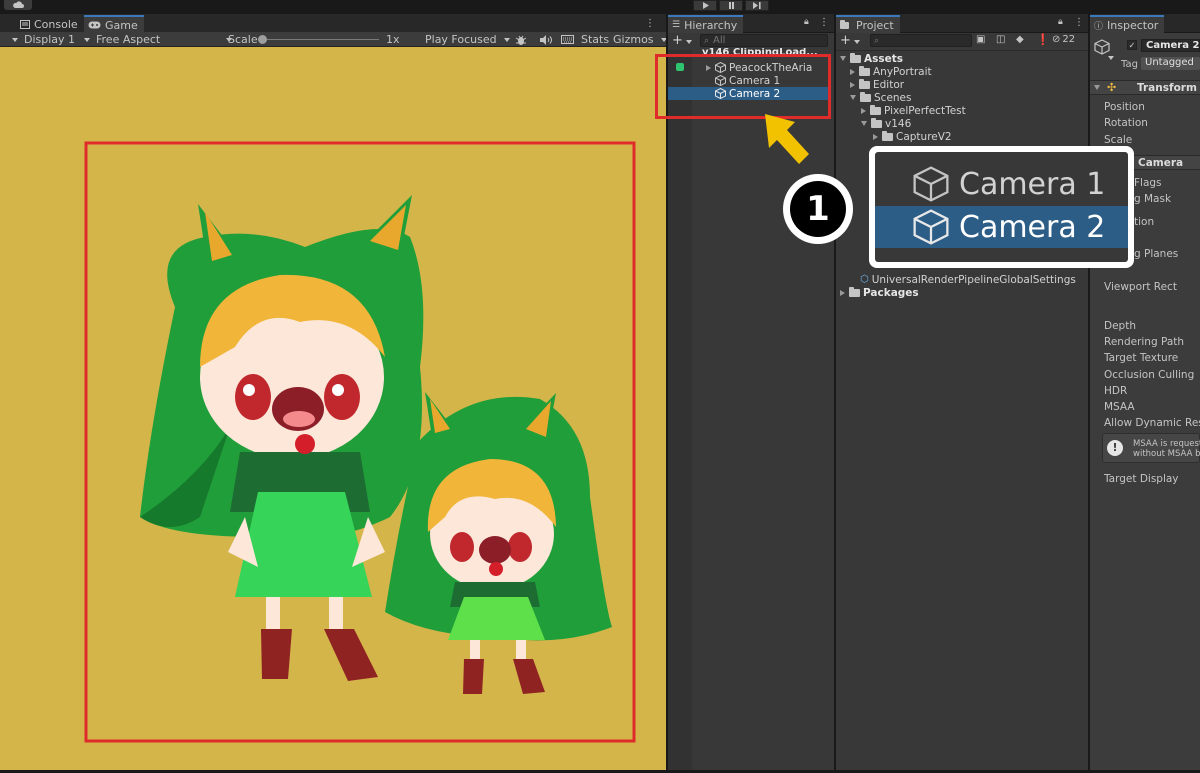 Image resolution: width=1200 pixels, height=773 pixels. What do you see at coordinates (865, 96) in the screenshot?
I see `folder-open-icon` at bounding box center [865, 96].